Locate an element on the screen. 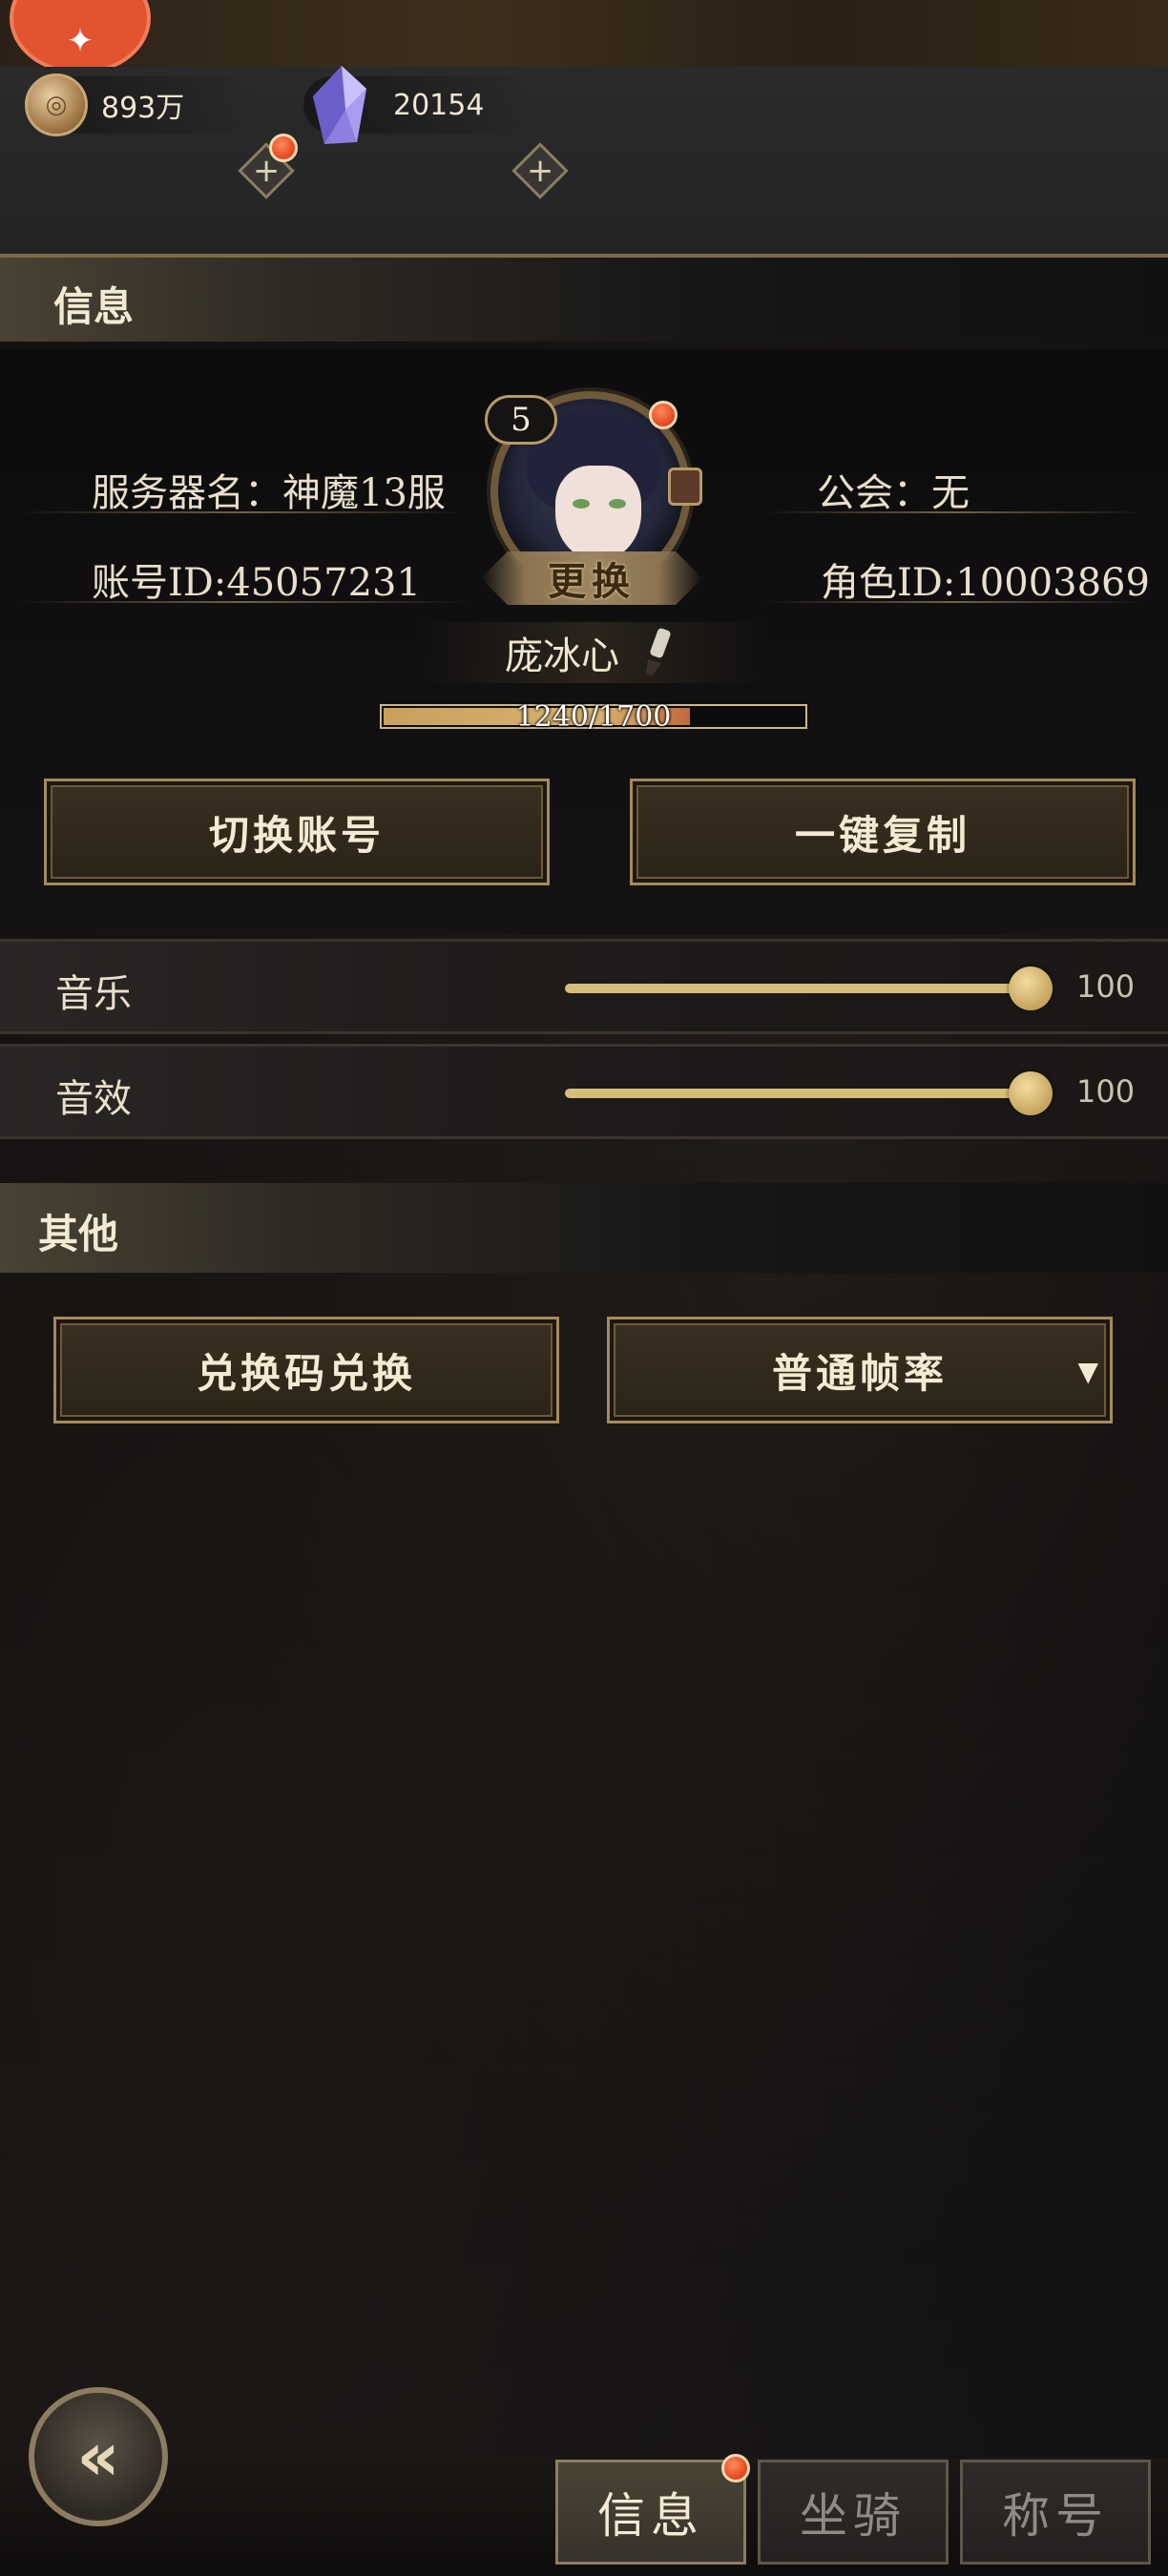 This screenshot has height=2576, width=1168. avatar-frame-ornament is located at coordinates (685, 486).